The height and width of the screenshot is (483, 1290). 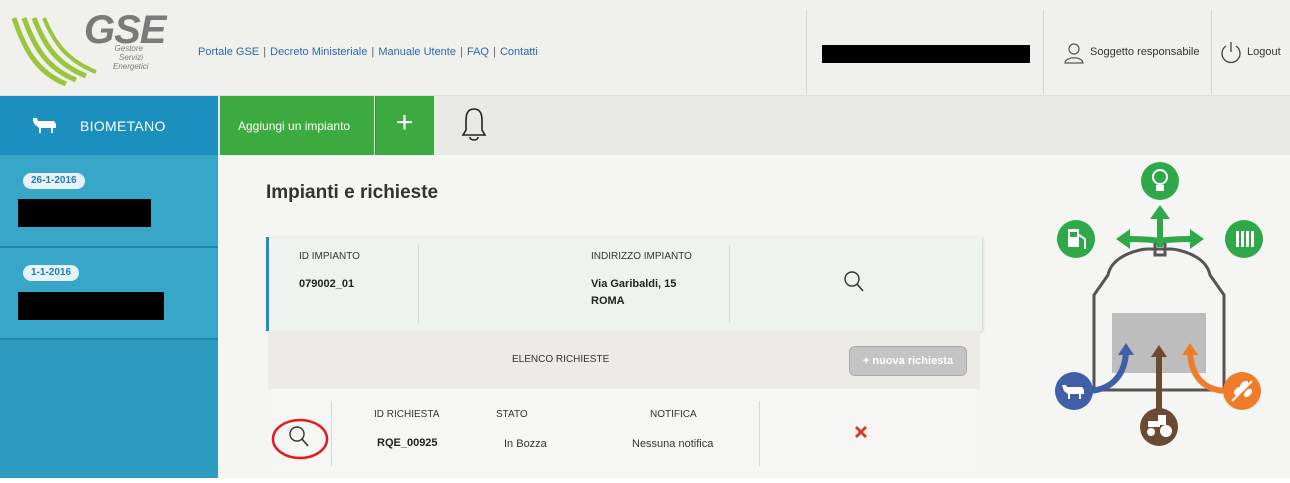 What do you see at coordinates (1076, 239) in the screenshot?
I see `fuel-pump-icon` at bounding box center [1076, 239].